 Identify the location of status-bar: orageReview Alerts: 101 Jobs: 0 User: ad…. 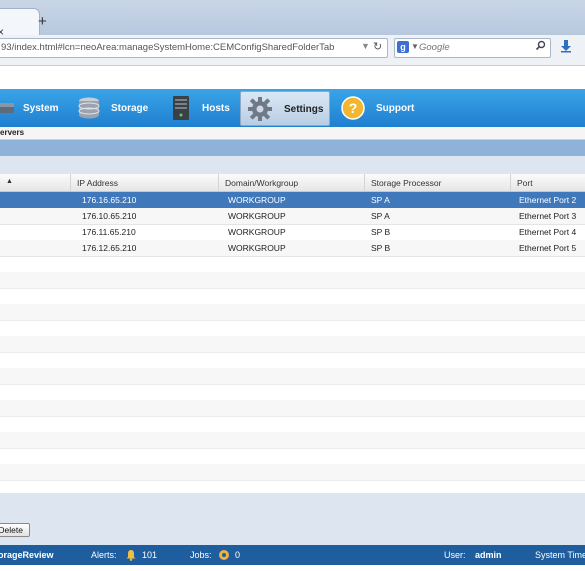
(292, 555).